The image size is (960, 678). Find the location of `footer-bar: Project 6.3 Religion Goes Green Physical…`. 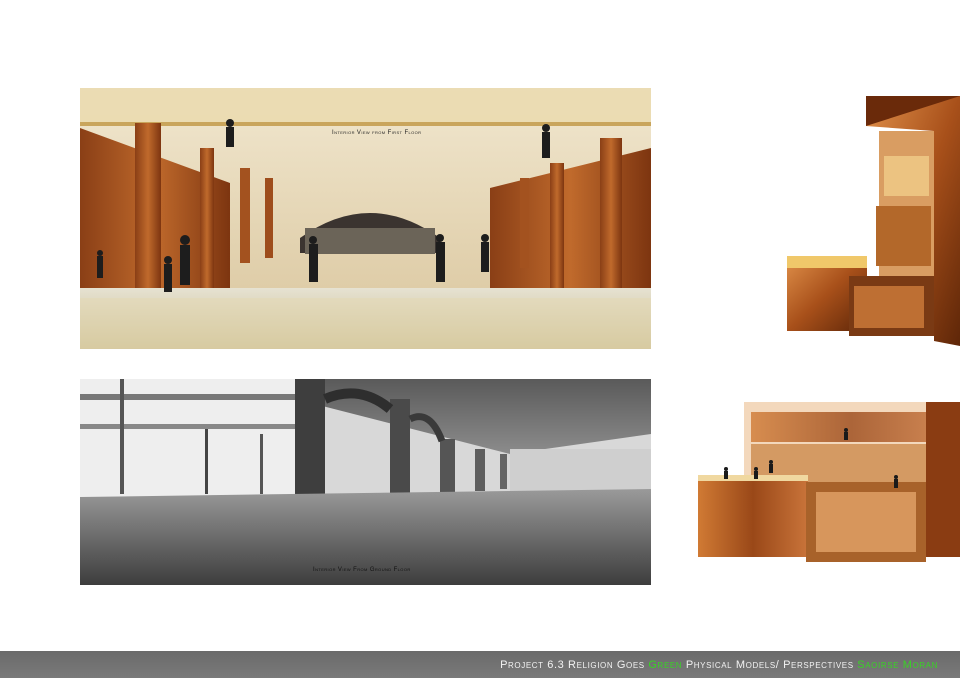

footer-bar: Project 6.3 Religion Goes Green Physical… is located at coordinates (480, 664).